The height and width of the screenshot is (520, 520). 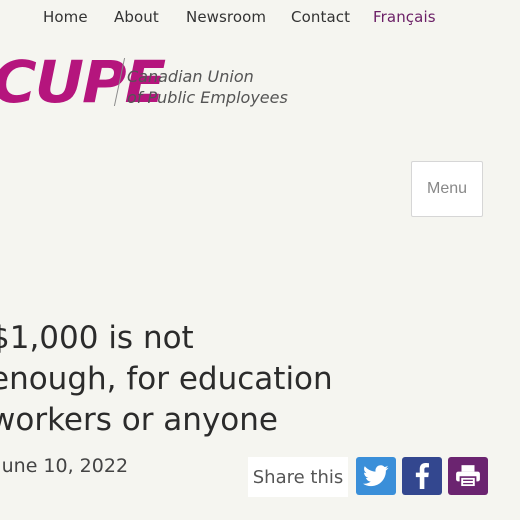 I want to click on facebook-share-button, so click(x=422, y=476).